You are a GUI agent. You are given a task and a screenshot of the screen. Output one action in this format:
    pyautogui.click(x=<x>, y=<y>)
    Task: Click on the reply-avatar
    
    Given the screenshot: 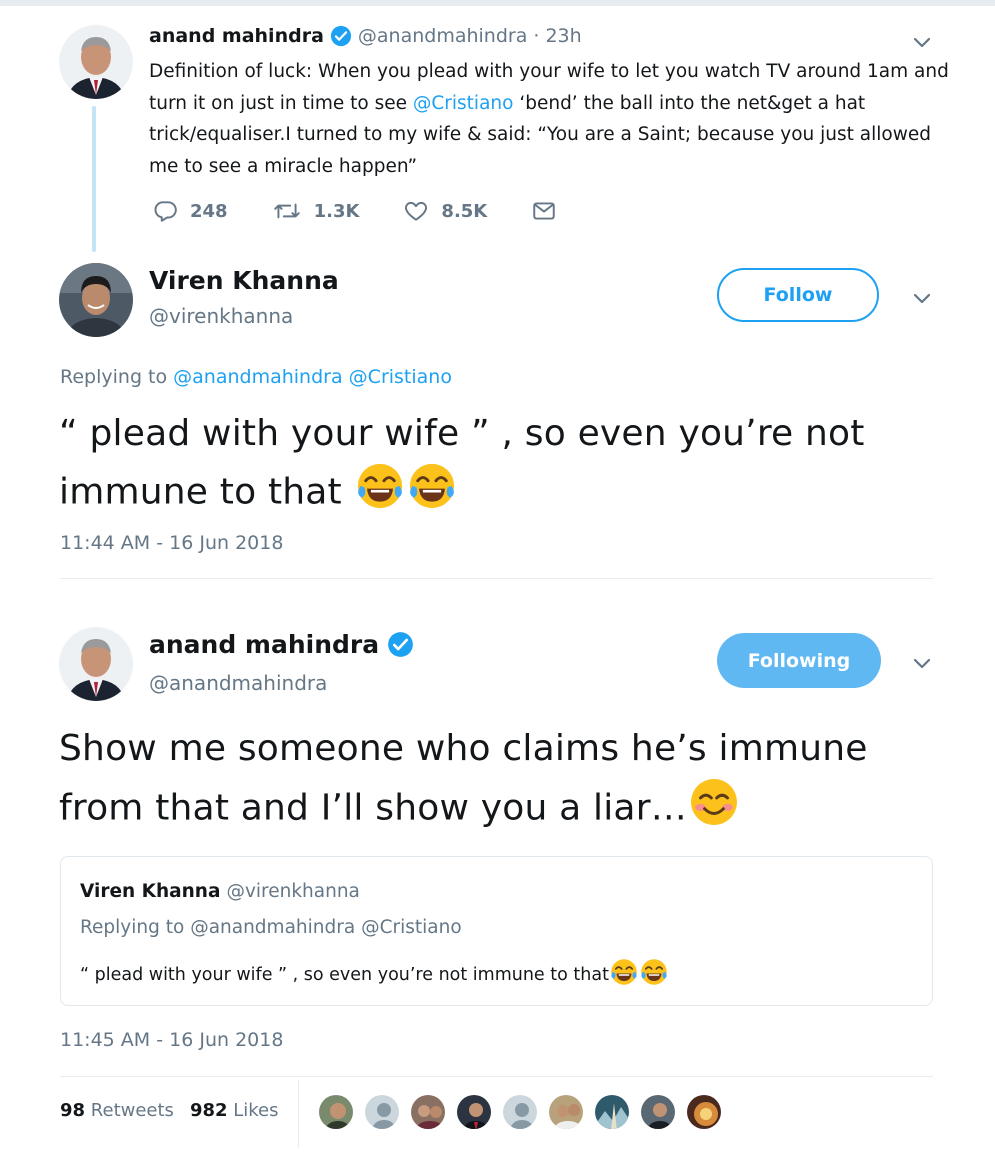 What is the action you would take?
    pyautogui.click(x=96, y=300)
    